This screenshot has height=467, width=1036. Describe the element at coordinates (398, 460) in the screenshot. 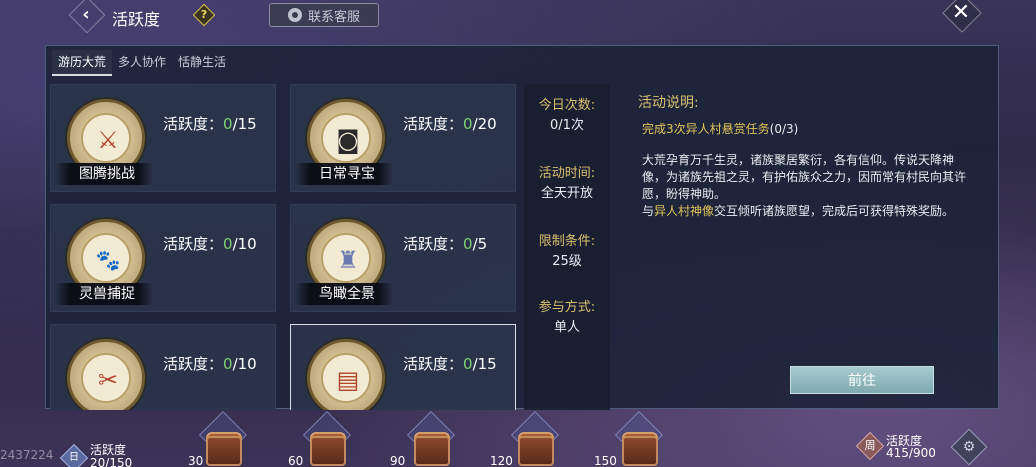

I see `chest-threshold: 90` at that location.